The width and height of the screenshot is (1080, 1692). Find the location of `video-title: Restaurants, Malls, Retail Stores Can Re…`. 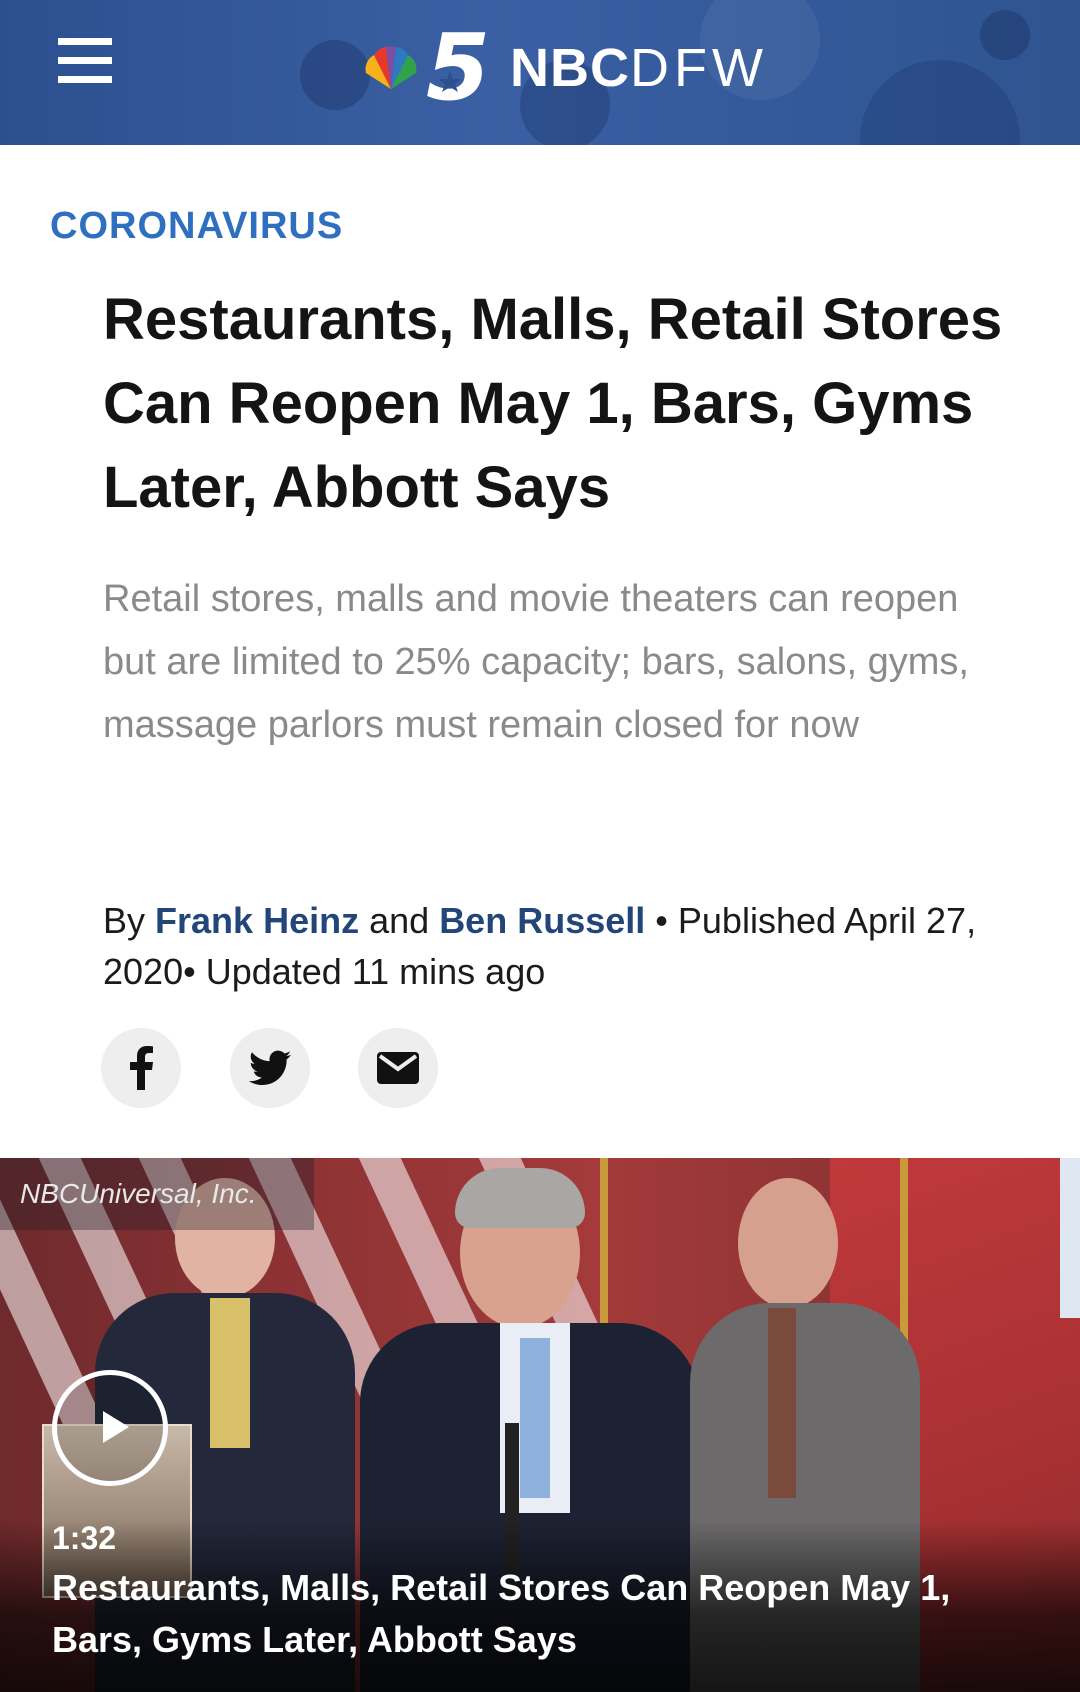

video-title: Restaurants, Malls, Retail Stores Can Re… is located at coordinates (542, 1614).